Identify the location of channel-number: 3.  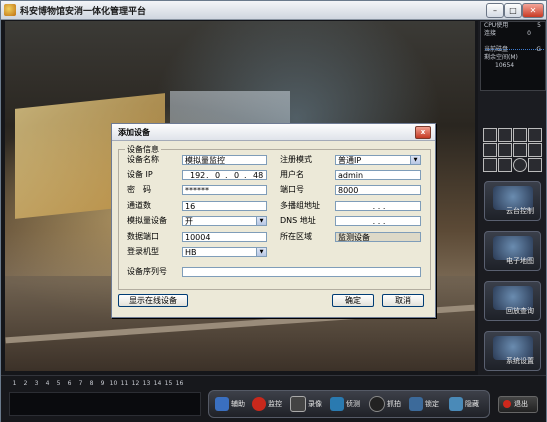
(36, 383).